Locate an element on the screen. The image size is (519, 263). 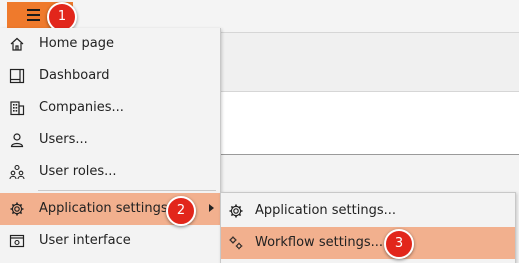
menu-item-user-interface: User interface is located at coordinates (110, 241).